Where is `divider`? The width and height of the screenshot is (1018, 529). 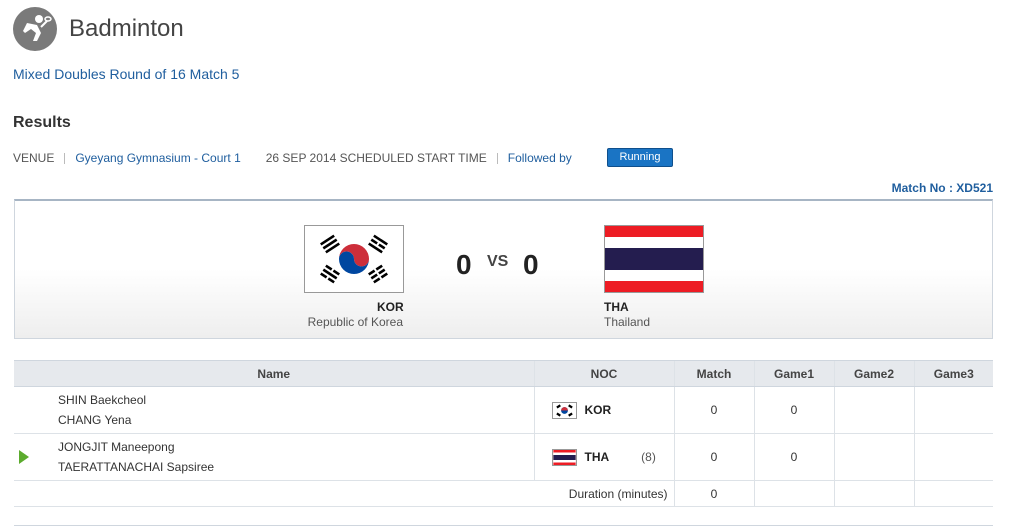
divider is located at coordinates (503, 525).